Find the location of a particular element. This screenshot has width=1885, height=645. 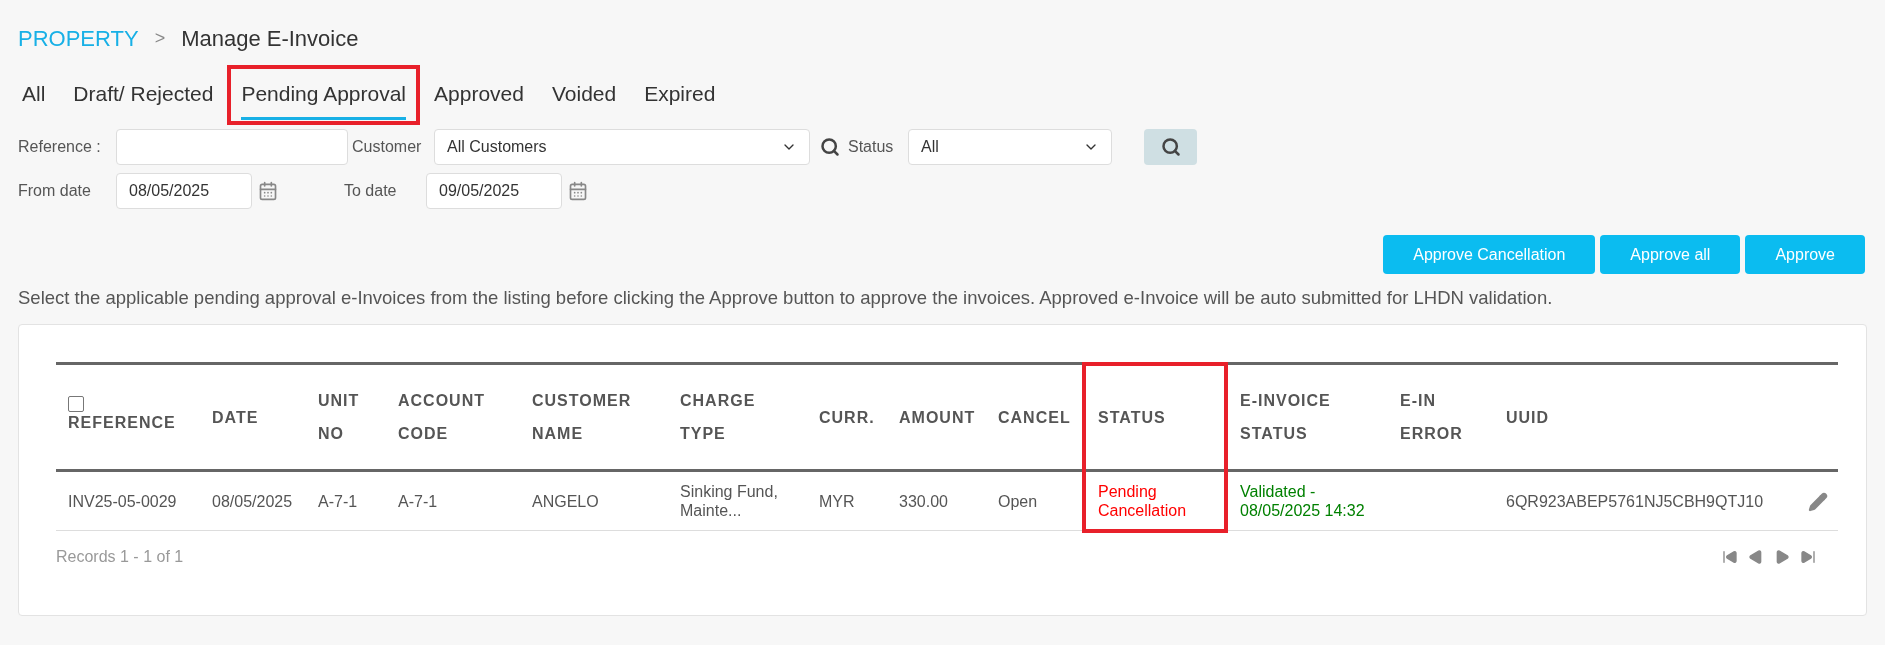

reference-field is located at coordinates (232, 147).